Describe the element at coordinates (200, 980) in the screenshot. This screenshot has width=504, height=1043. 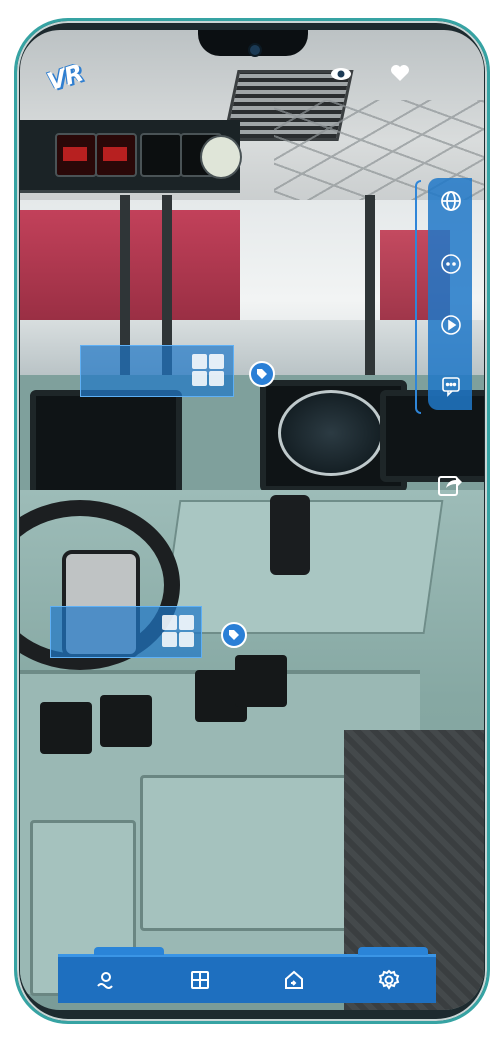
I see `catalog-icon` at that location.